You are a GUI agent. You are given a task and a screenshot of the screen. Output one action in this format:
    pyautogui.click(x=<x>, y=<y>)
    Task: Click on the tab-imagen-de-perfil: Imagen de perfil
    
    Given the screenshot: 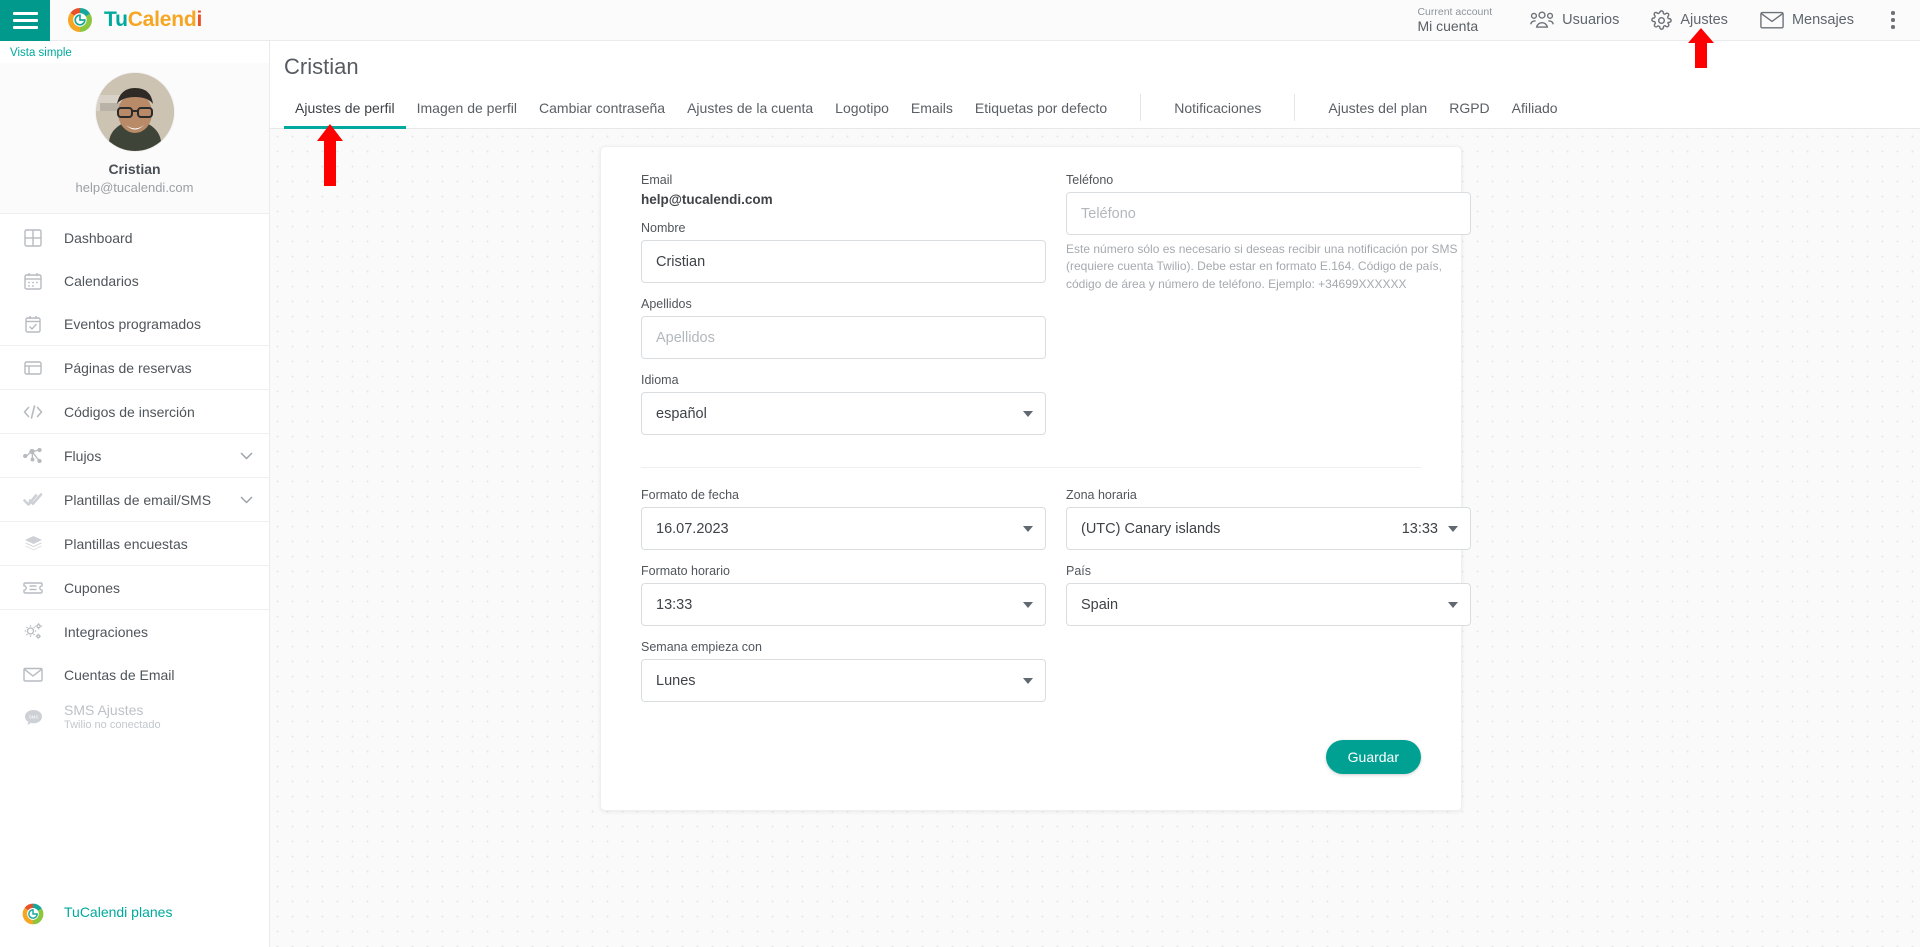 What is the action you would take?
    pyautogui.click(x=467, y=107)
    